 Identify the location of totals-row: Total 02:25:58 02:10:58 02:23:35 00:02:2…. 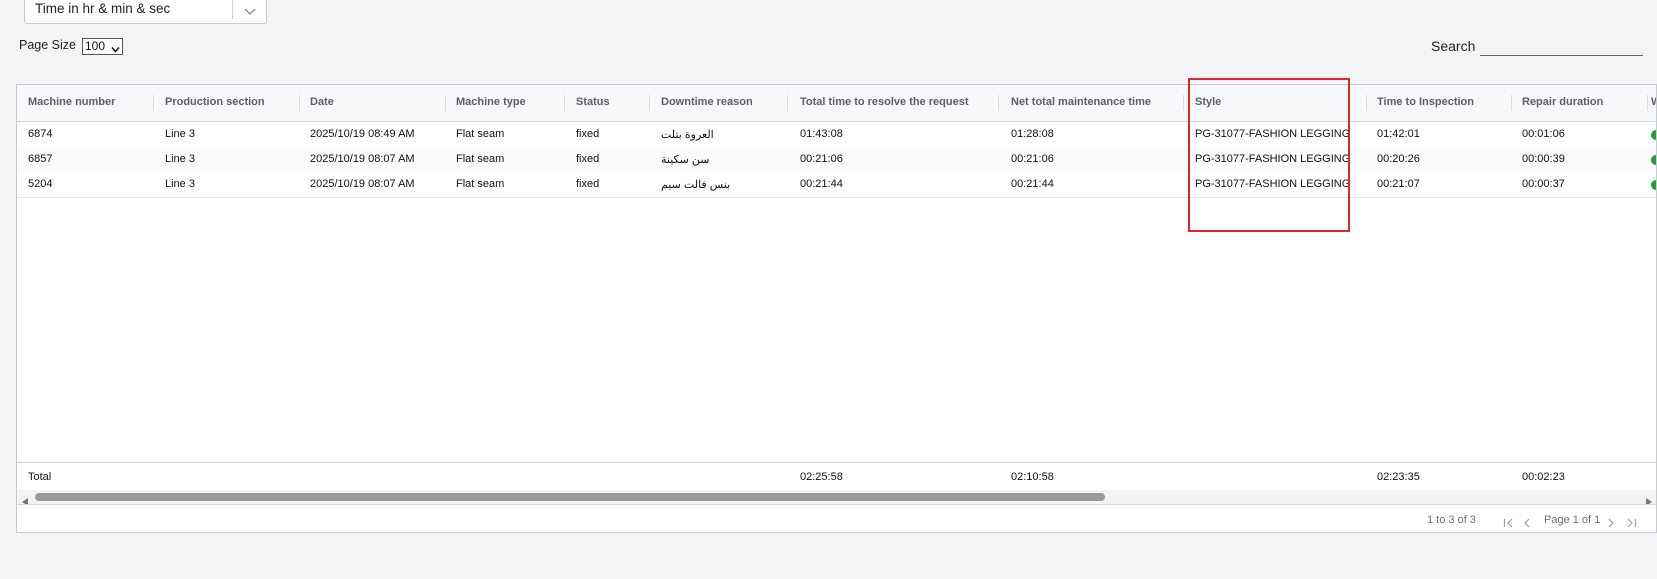
(836, 476).